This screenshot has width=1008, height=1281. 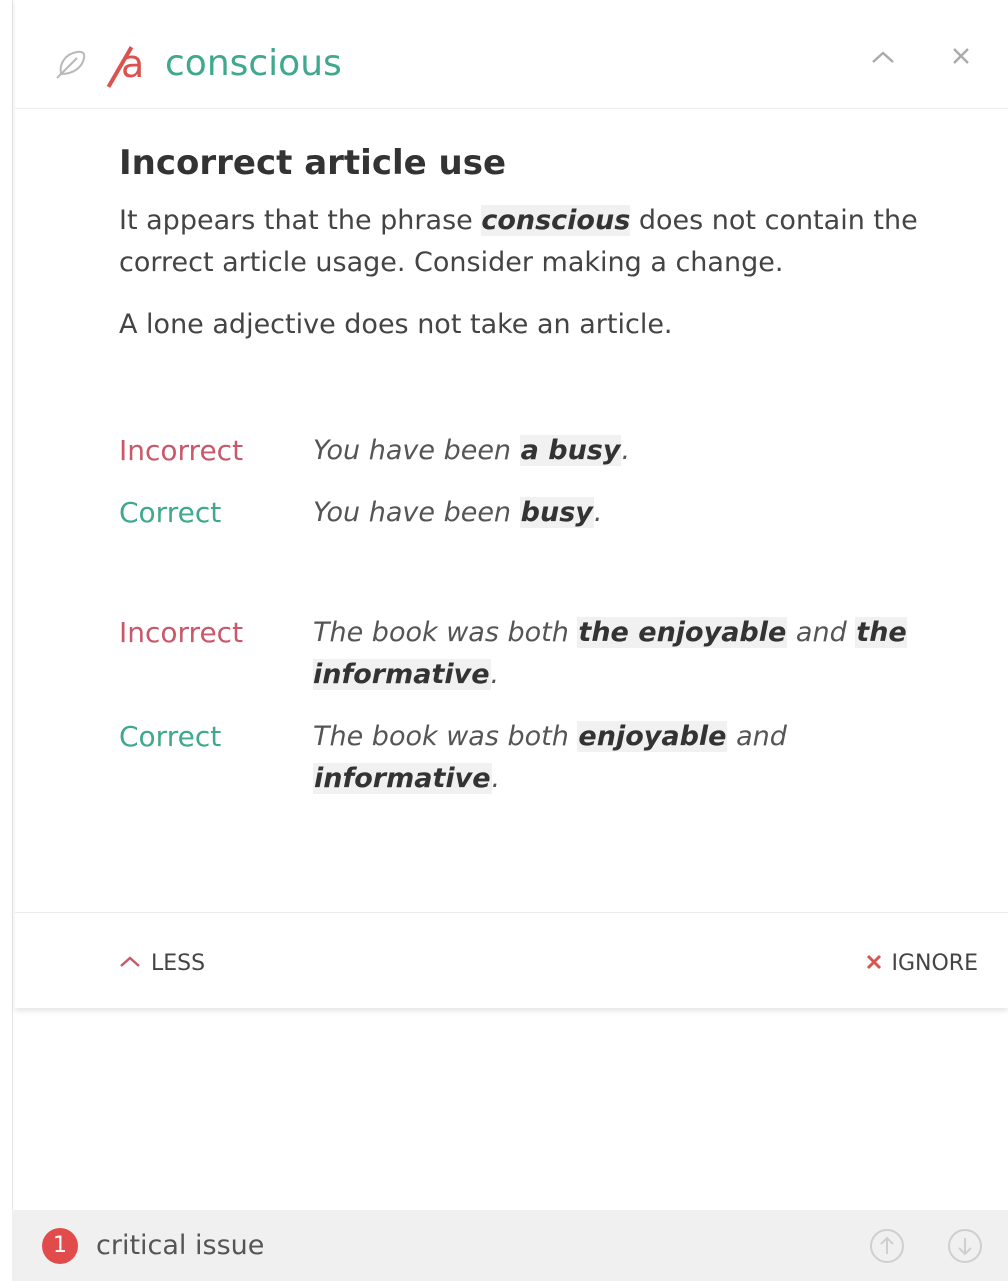 I want to click on suggested-word: conscious, so click(x=253, y=64).